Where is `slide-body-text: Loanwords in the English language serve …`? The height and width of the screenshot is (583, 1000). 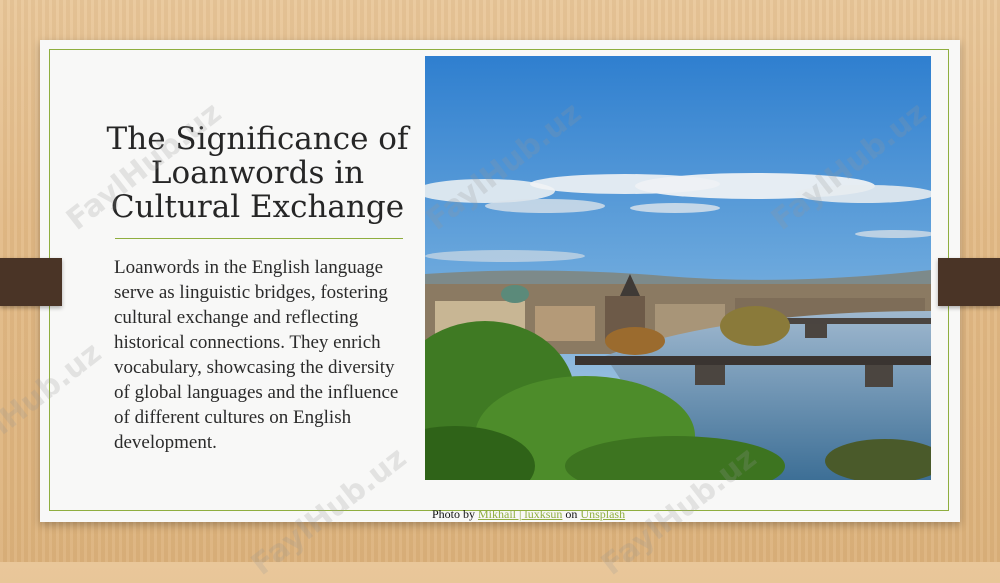 slide-body-text: Loanwords in the English language serve … is located at coordinates (256, 355).